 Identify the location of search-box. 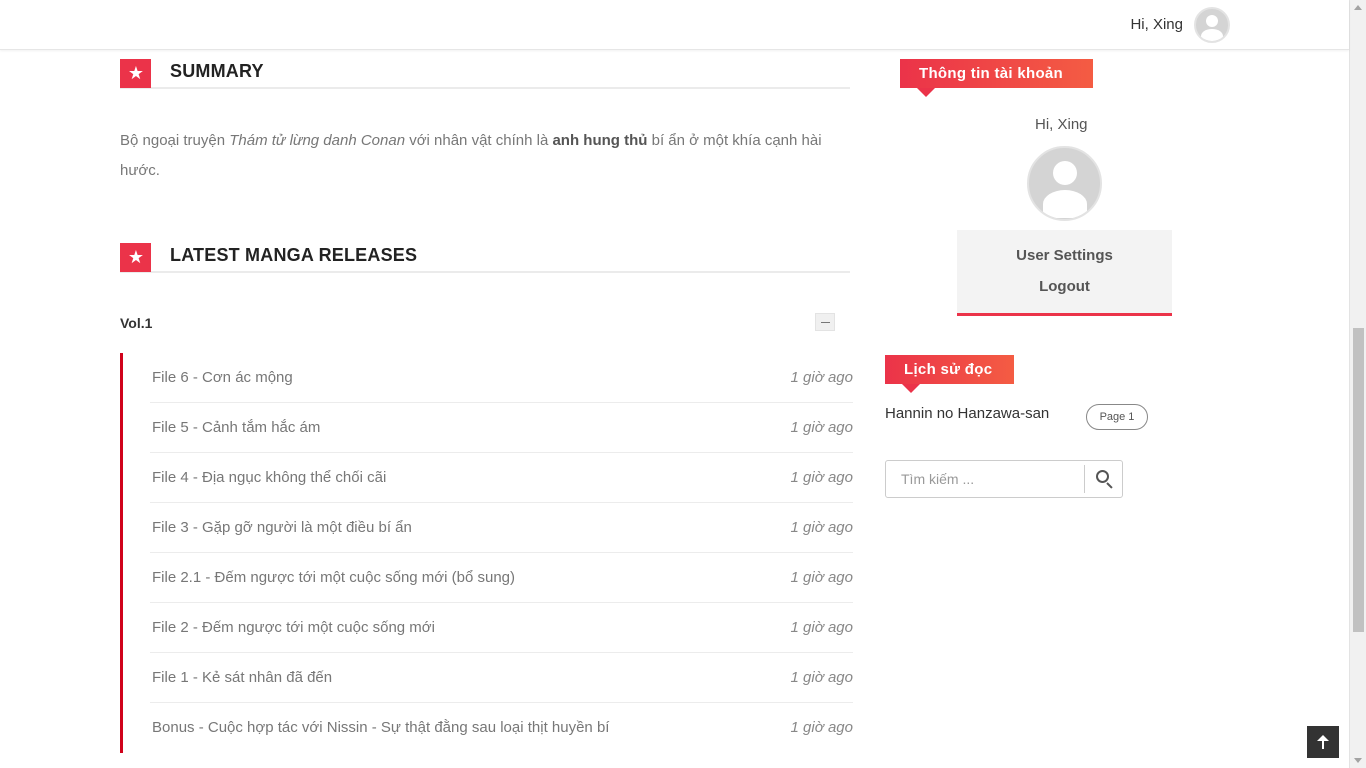
(1004, 479).